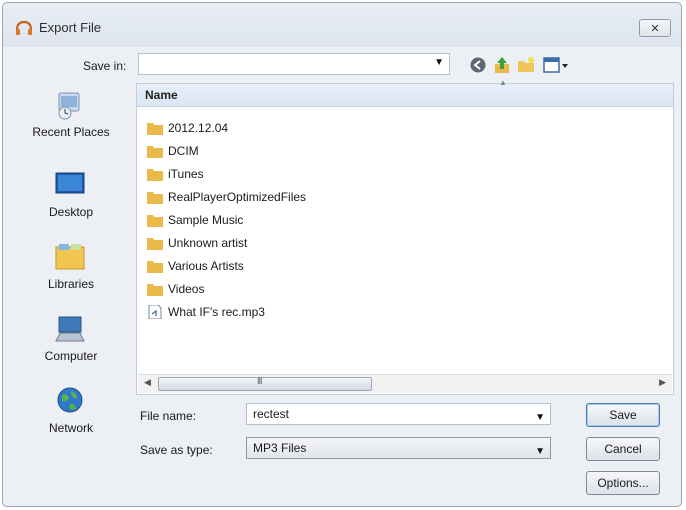 This screenshot has width=686, height=510. What do you see at coordinates (71, 284) in the screenshot?
I see `place-label: Libraries` at bounding box center [71, 284].